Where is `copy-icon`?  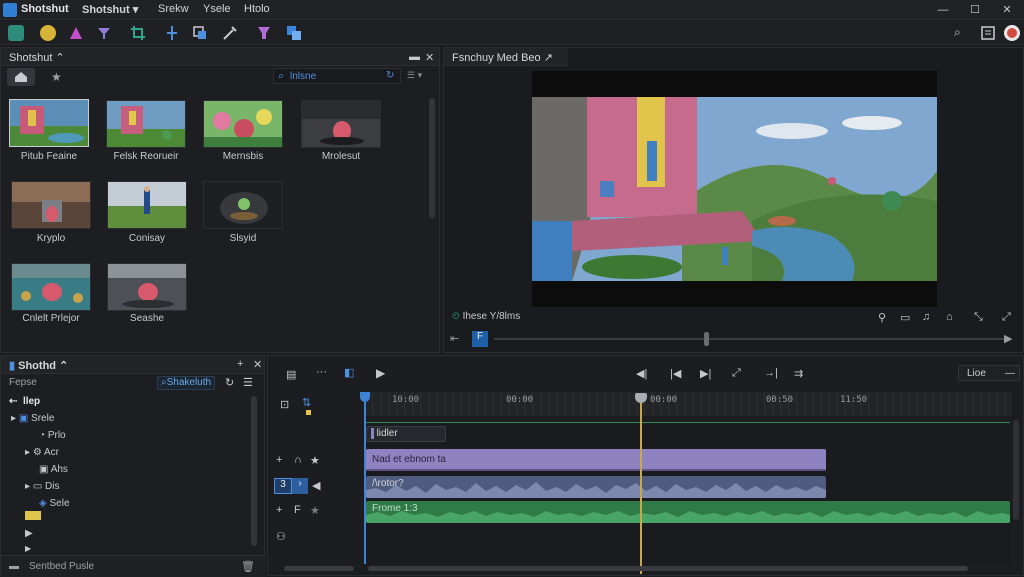 copy-icon is located at coordinates (200, 33).